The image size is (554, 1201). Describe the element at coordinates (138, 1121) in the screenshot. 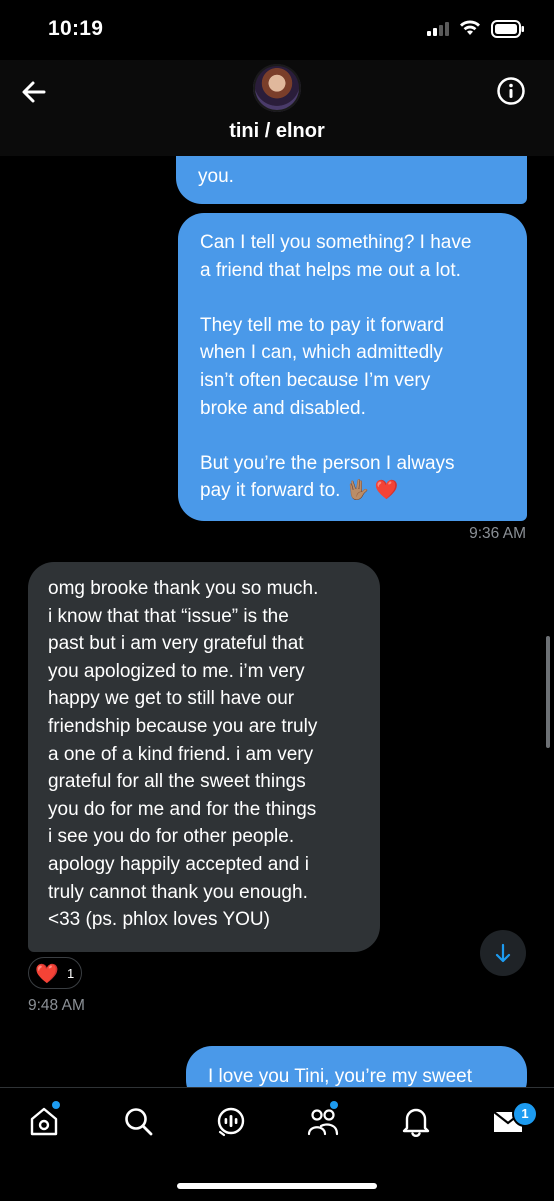

I see `search-icon` at that location.